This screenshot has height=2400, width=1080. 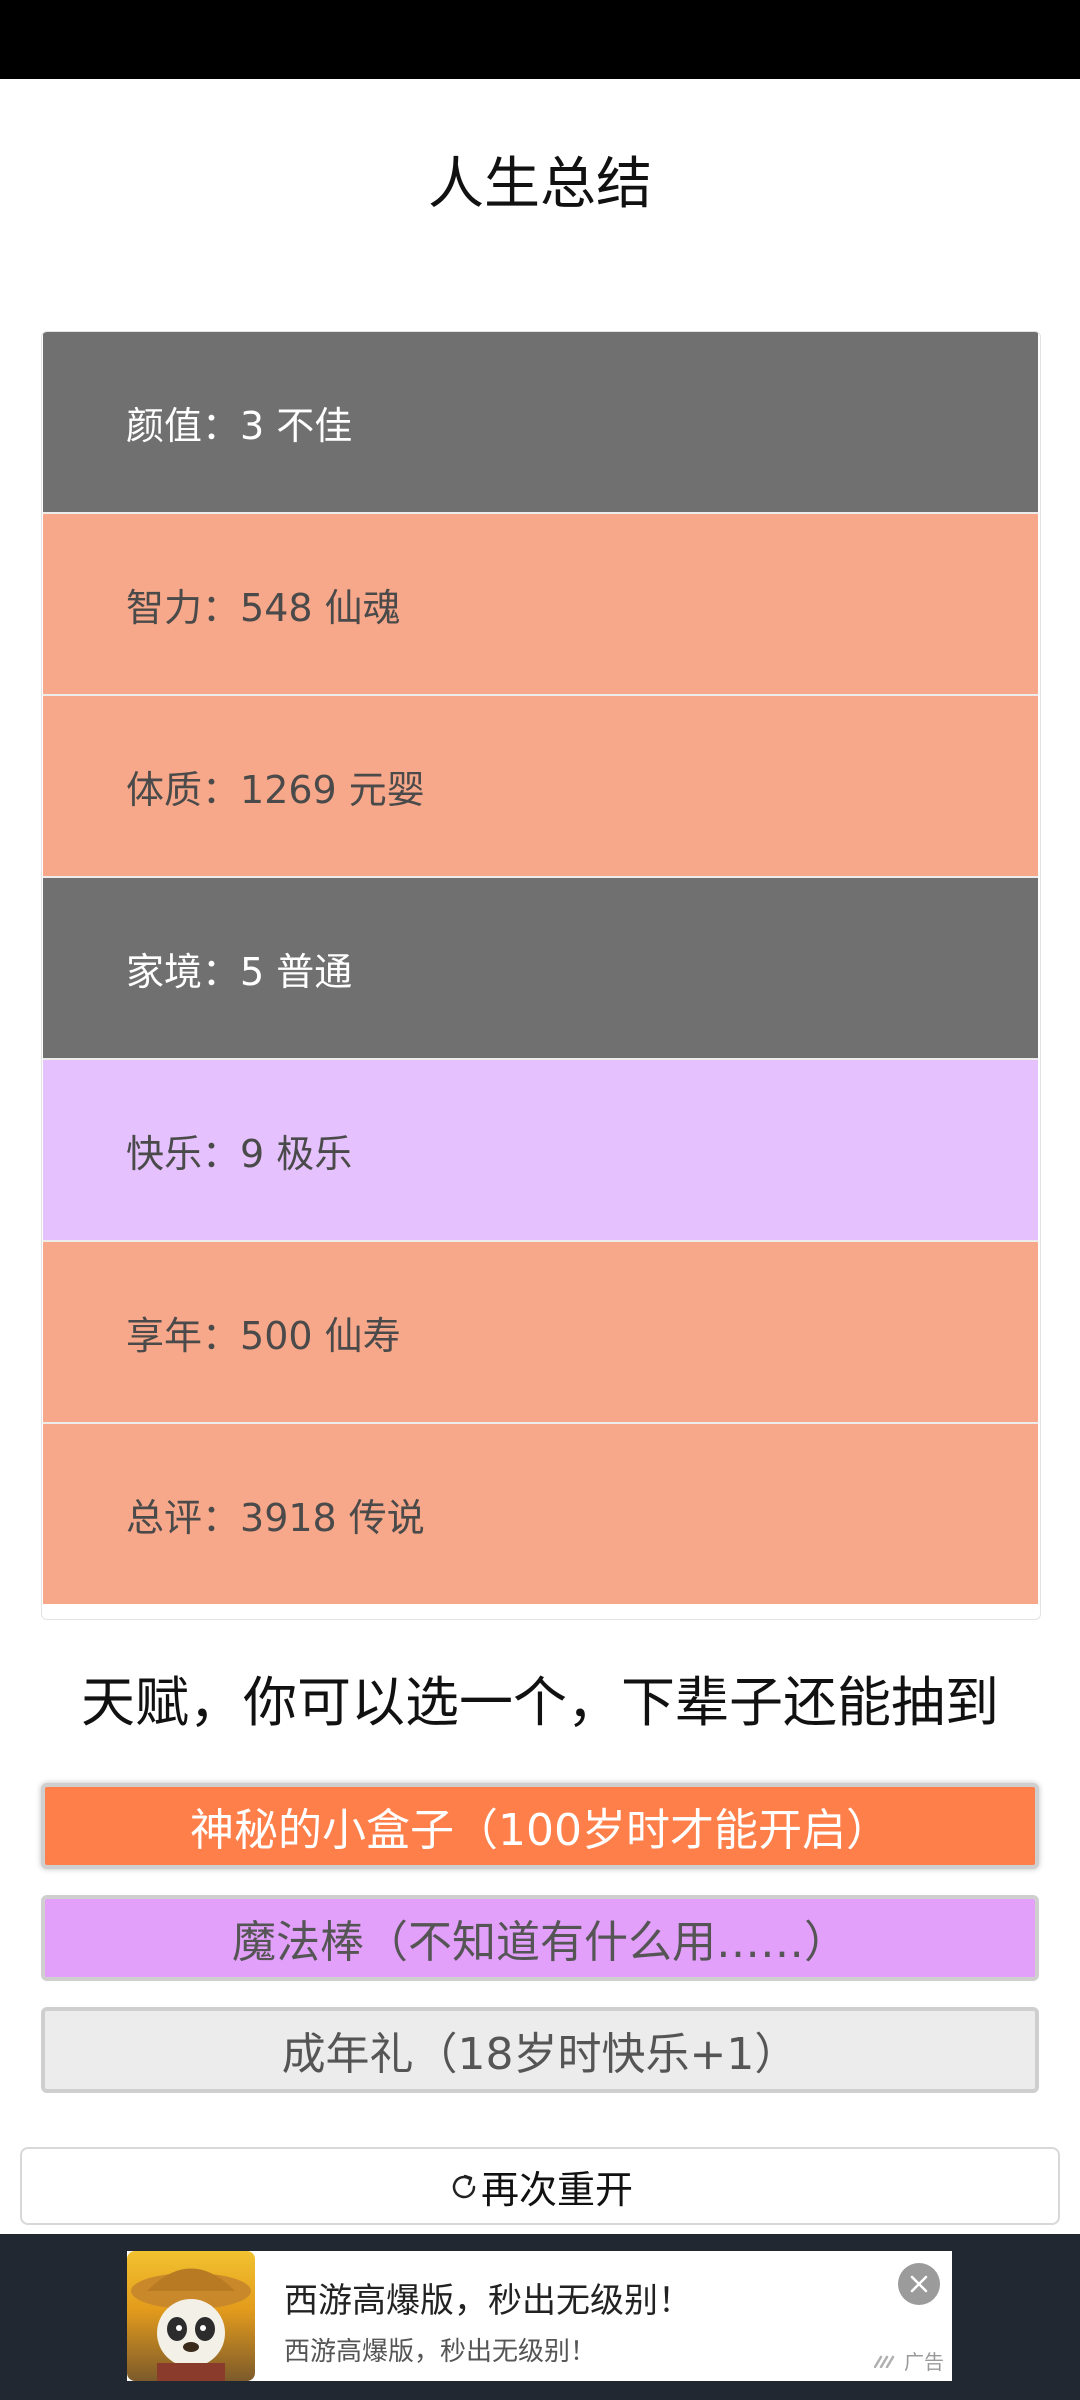 What do you see at coordinates (183, 789) in the screenshot?
I see `stat-label: 体质：` at bounding box center [183, 789].